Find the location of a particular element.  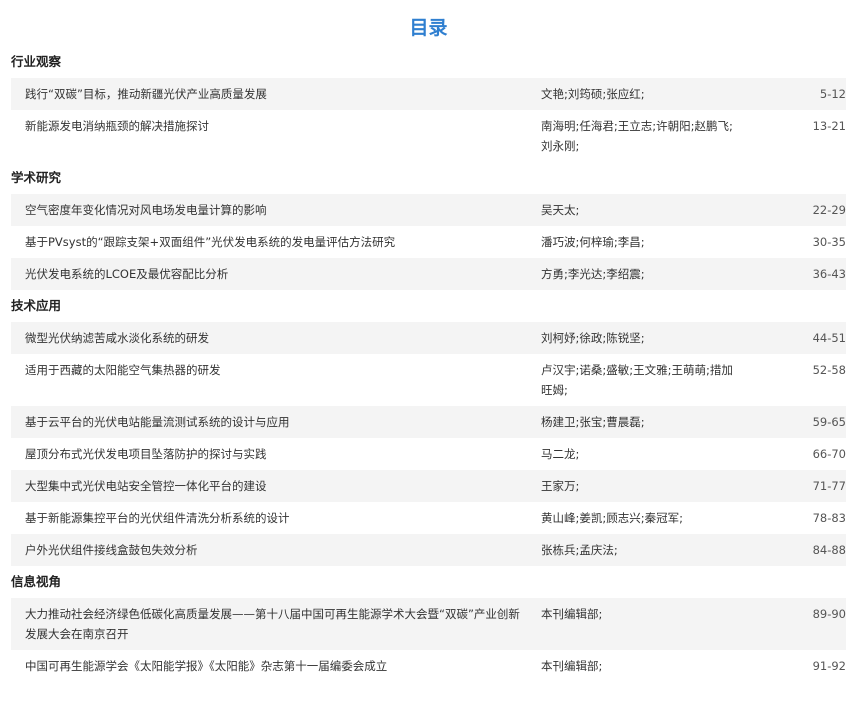

article-title-link: 中国可再生能源学会《太阳能学报》《太阳能》杂志第十一届编委会成立 is located at coordinates (283, 666).